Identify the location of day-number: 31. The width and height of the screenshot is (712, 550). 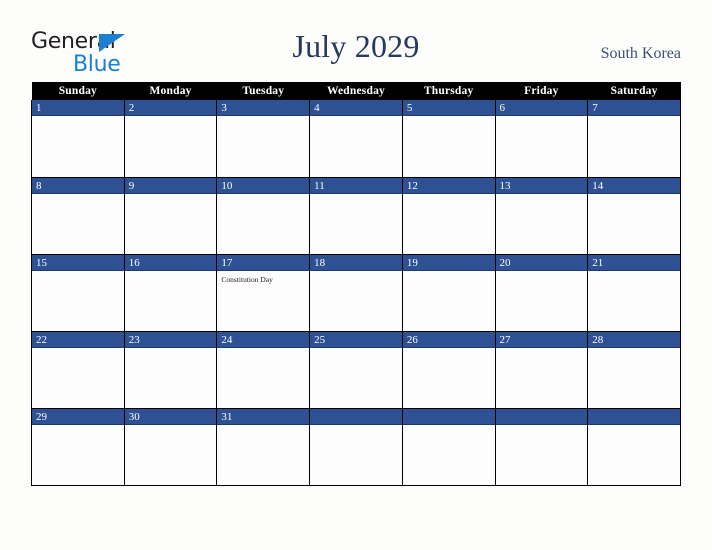
(263, 416).